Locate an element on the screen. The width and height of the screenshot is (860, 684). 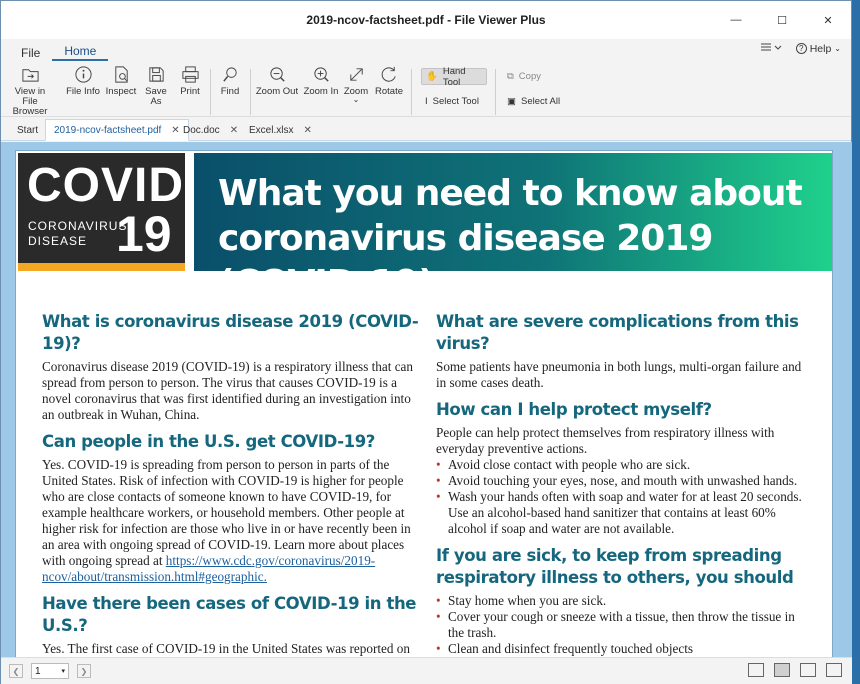
chevron-down-icon: ▾ is located at coordinates (63, 671).